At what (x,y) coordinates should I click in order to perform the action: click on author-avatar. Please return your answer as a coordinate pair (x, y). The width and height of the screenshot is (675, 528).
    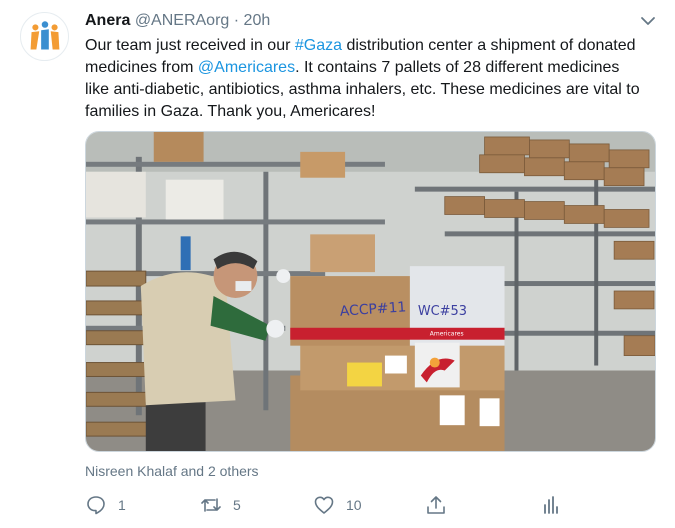
    Looking at the image, I should click on (44, 36).